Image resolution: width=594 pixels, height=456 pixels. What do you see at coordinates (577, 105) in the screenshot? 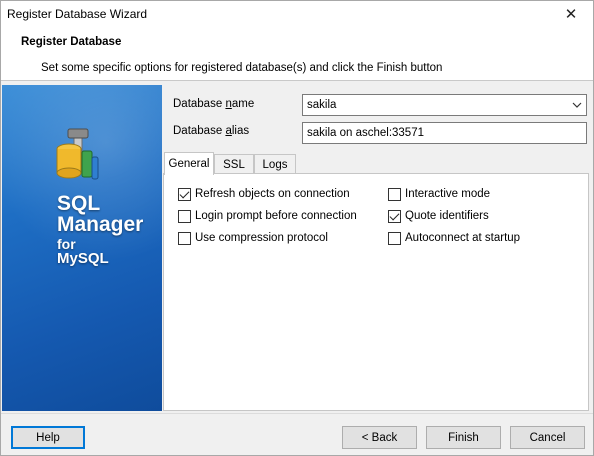
I see `chevron-down-icon` at bounding box center [577, 105].